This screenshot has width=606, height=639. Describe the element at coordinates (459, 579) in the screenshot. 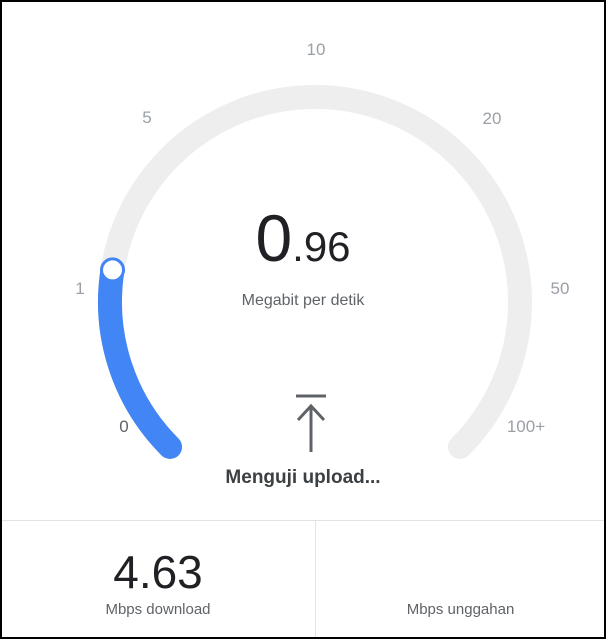

I see `upload-result: Mbps unggahan` at that location.